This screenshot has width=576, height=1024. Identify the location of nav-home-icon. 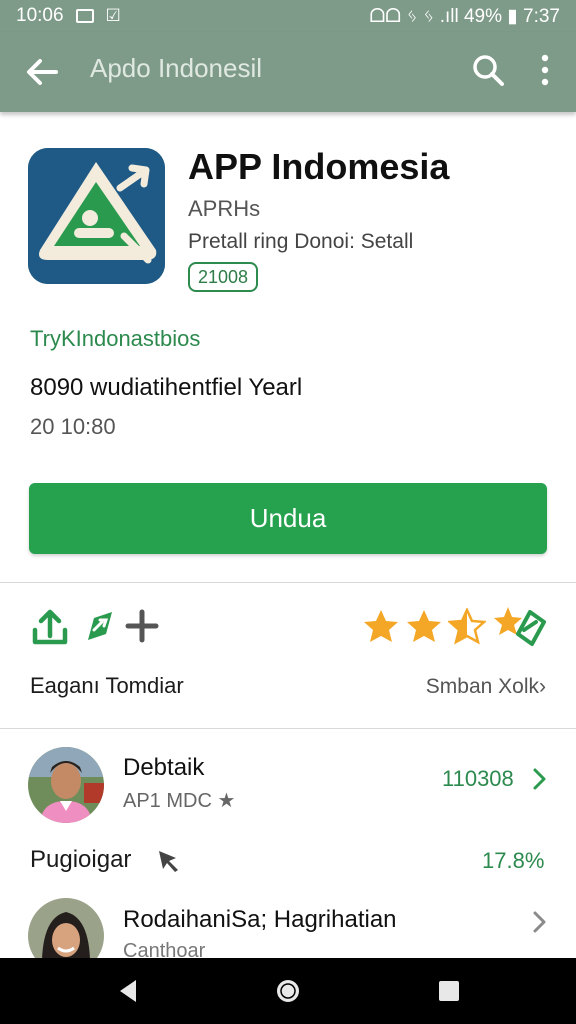
(288, 991).